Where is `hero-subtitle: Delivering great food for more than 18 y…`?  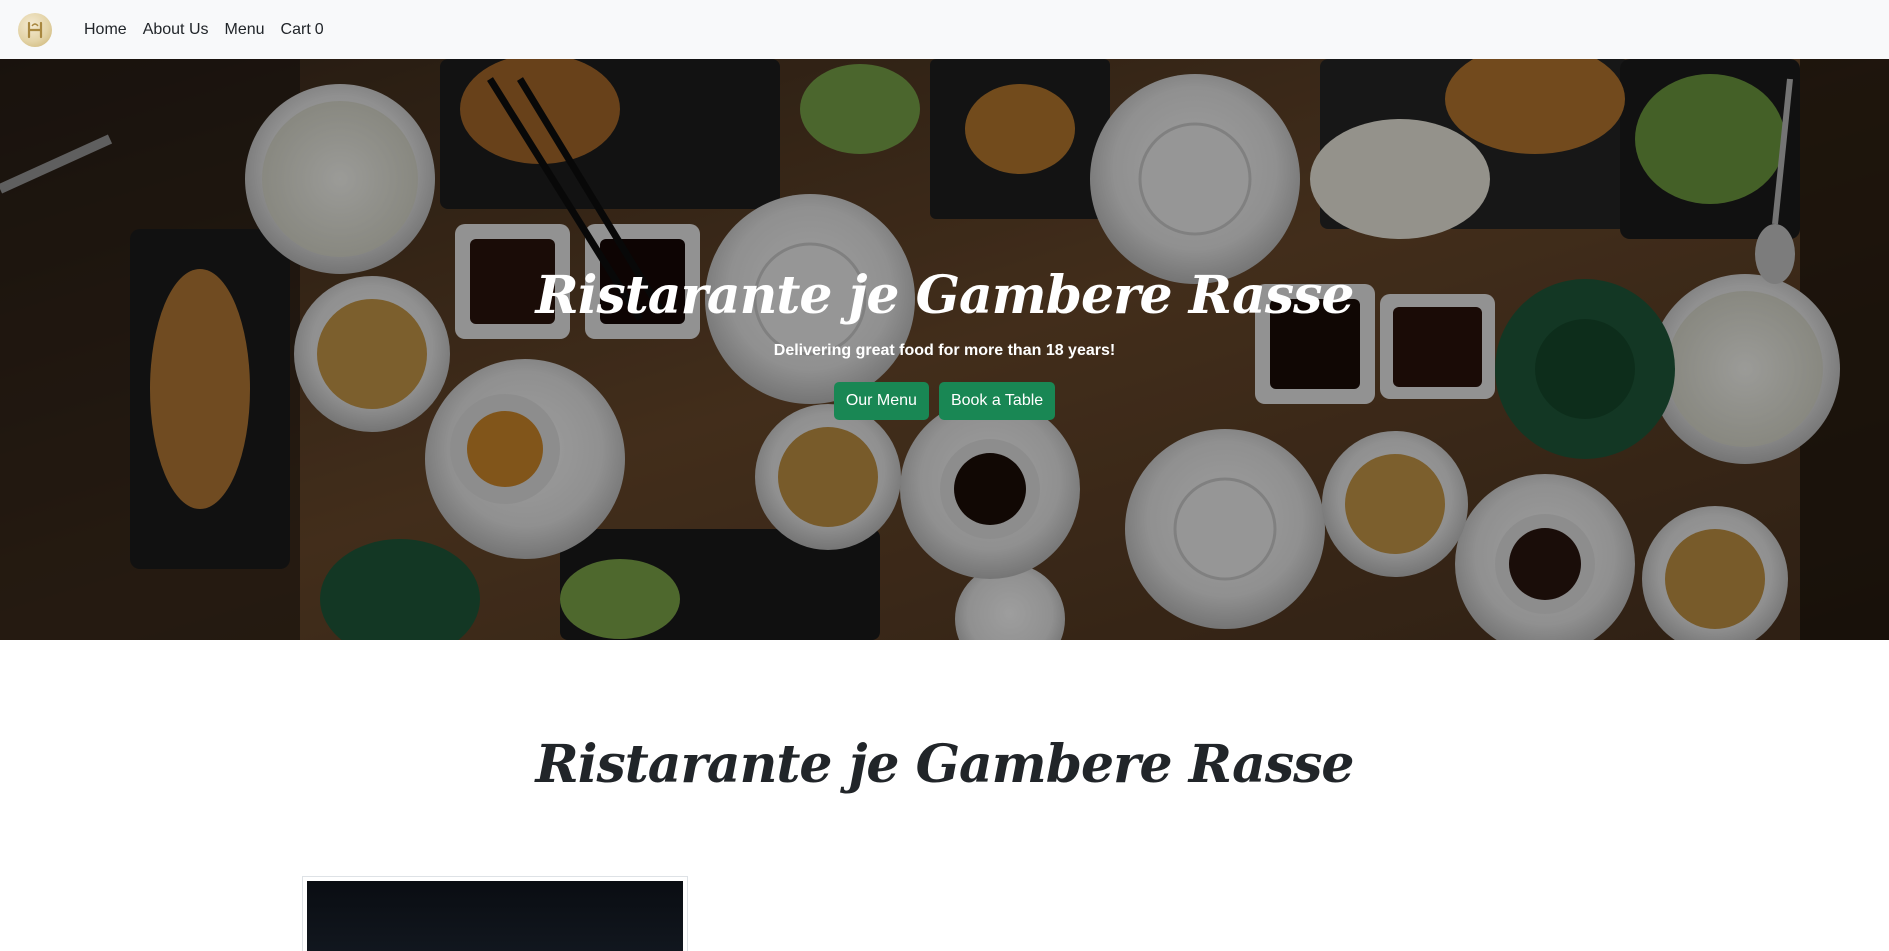 hero-subtitle: Delivering great food for more than 18 y… is located at coordinates (944, 351).